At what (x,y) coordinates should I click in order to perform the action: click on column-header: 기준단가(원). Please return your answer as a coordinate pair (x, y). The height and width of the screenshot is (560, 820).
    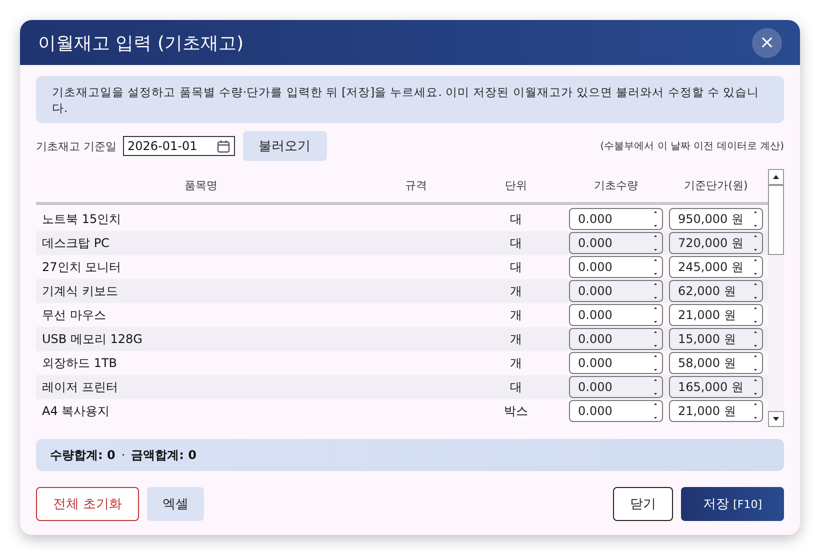
    Looking at the image, I should click on (716, 185).